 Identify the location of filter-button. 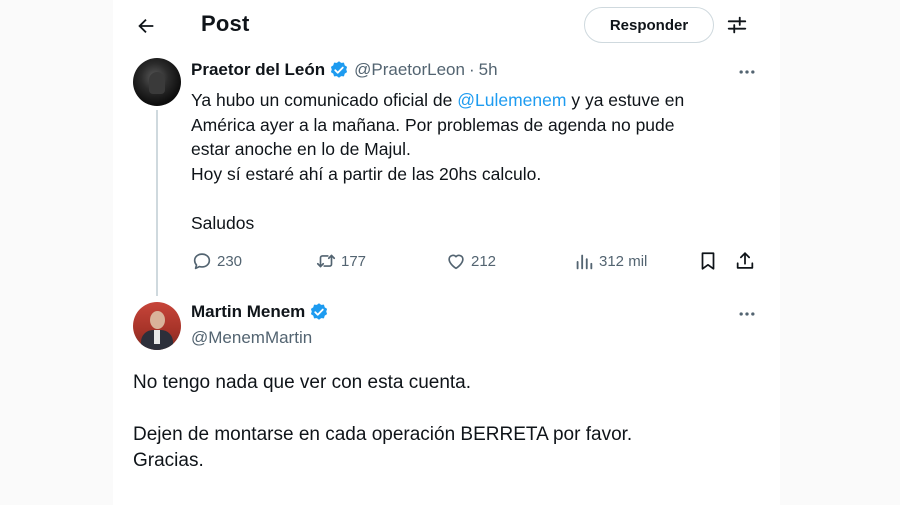
(737, 25).